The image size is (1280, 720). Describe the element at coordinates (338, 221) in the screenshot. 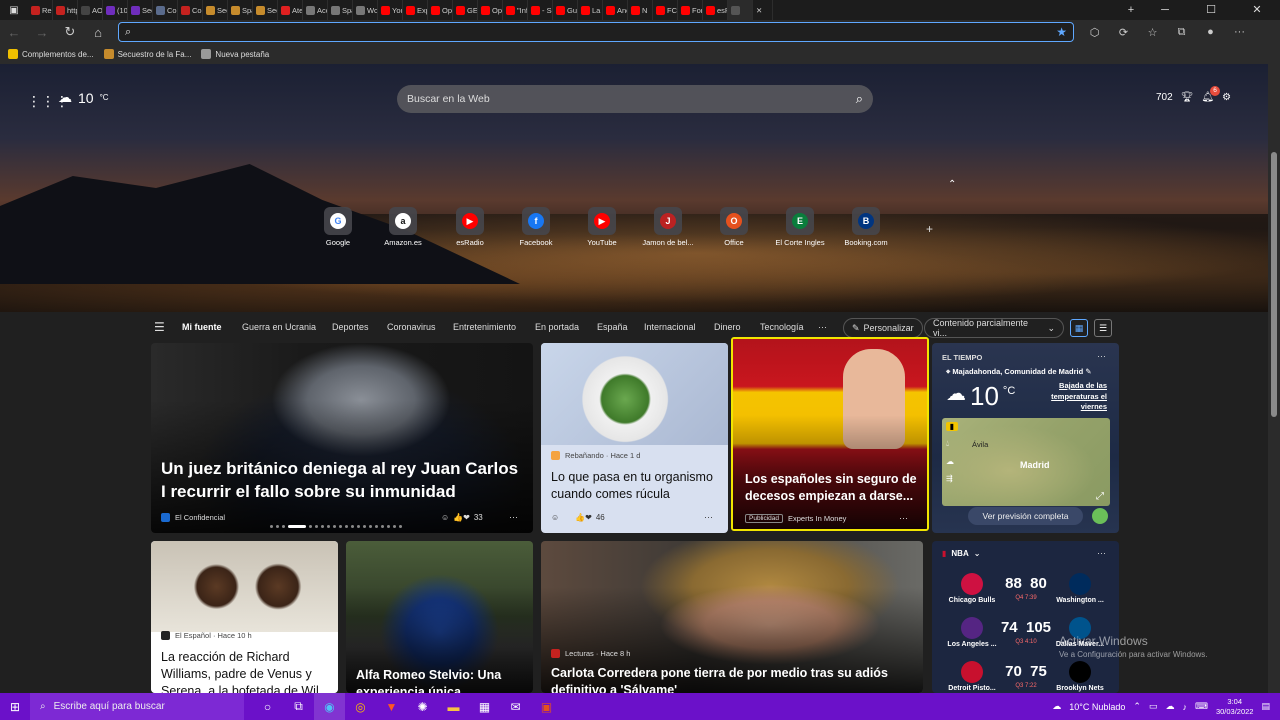

I see `quick-link-tile: G` at that location.